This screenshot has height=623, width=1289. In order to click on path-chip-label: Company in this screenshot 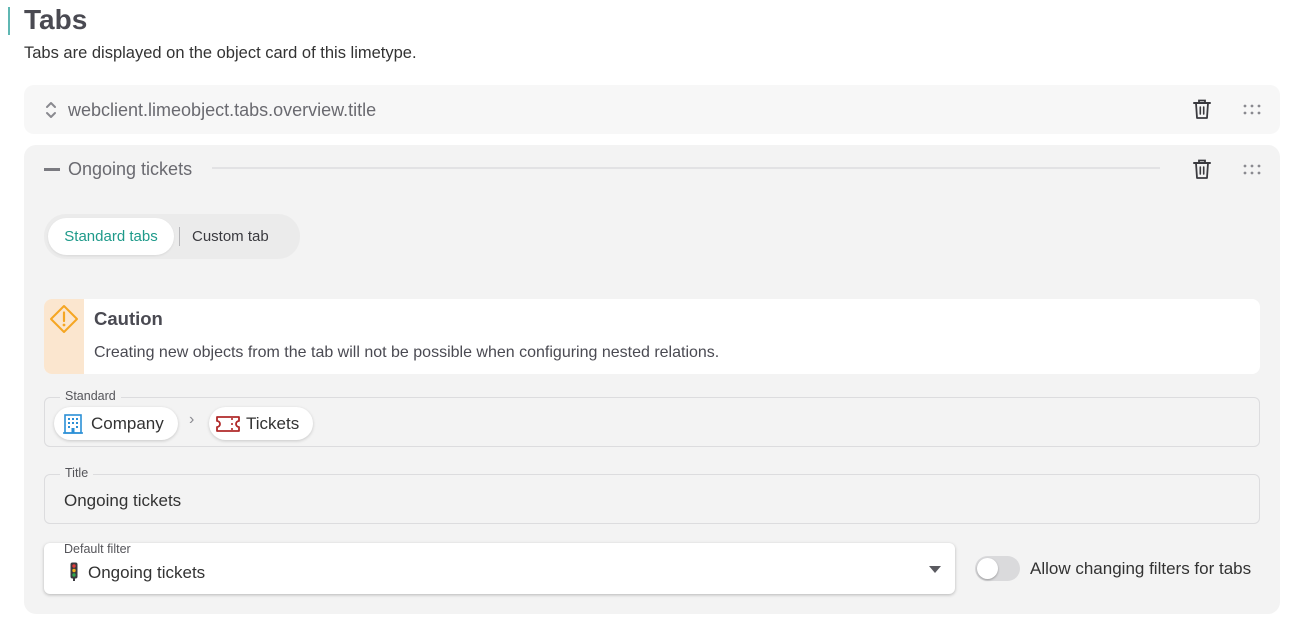, I will do `click(127, 423)`.